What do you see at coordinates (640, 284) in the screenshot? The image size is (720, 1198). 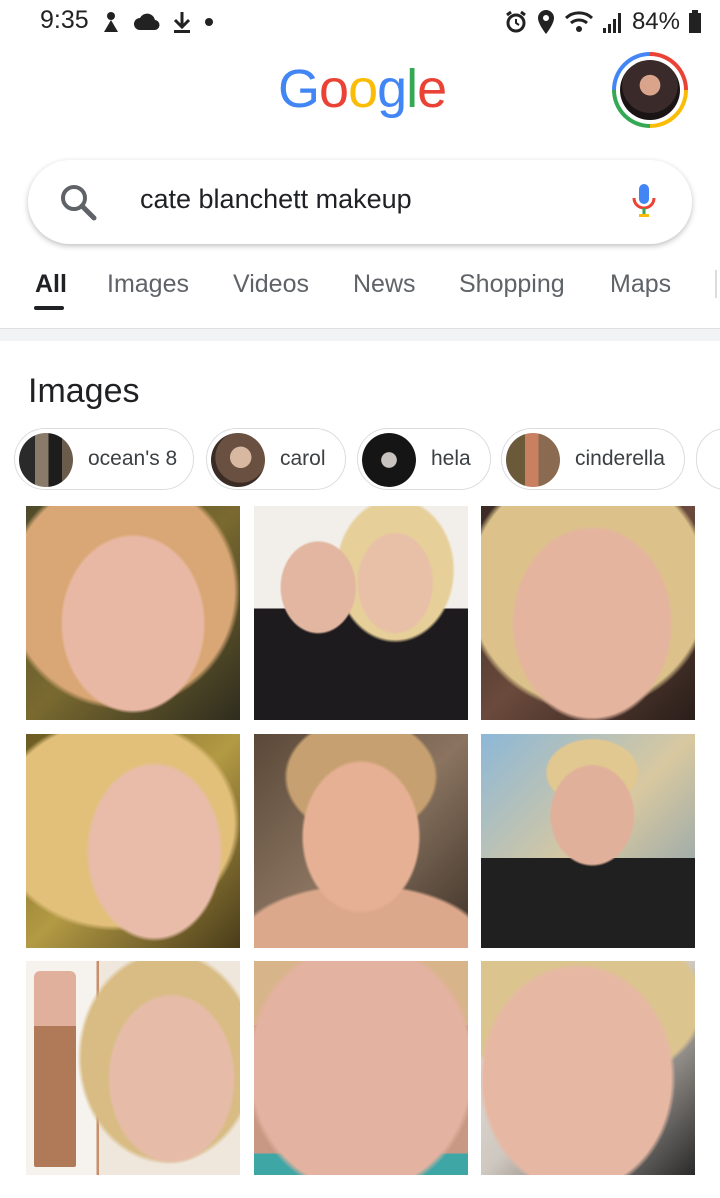 I see `tab-maps: Maps` at bounding box center [640, 284].